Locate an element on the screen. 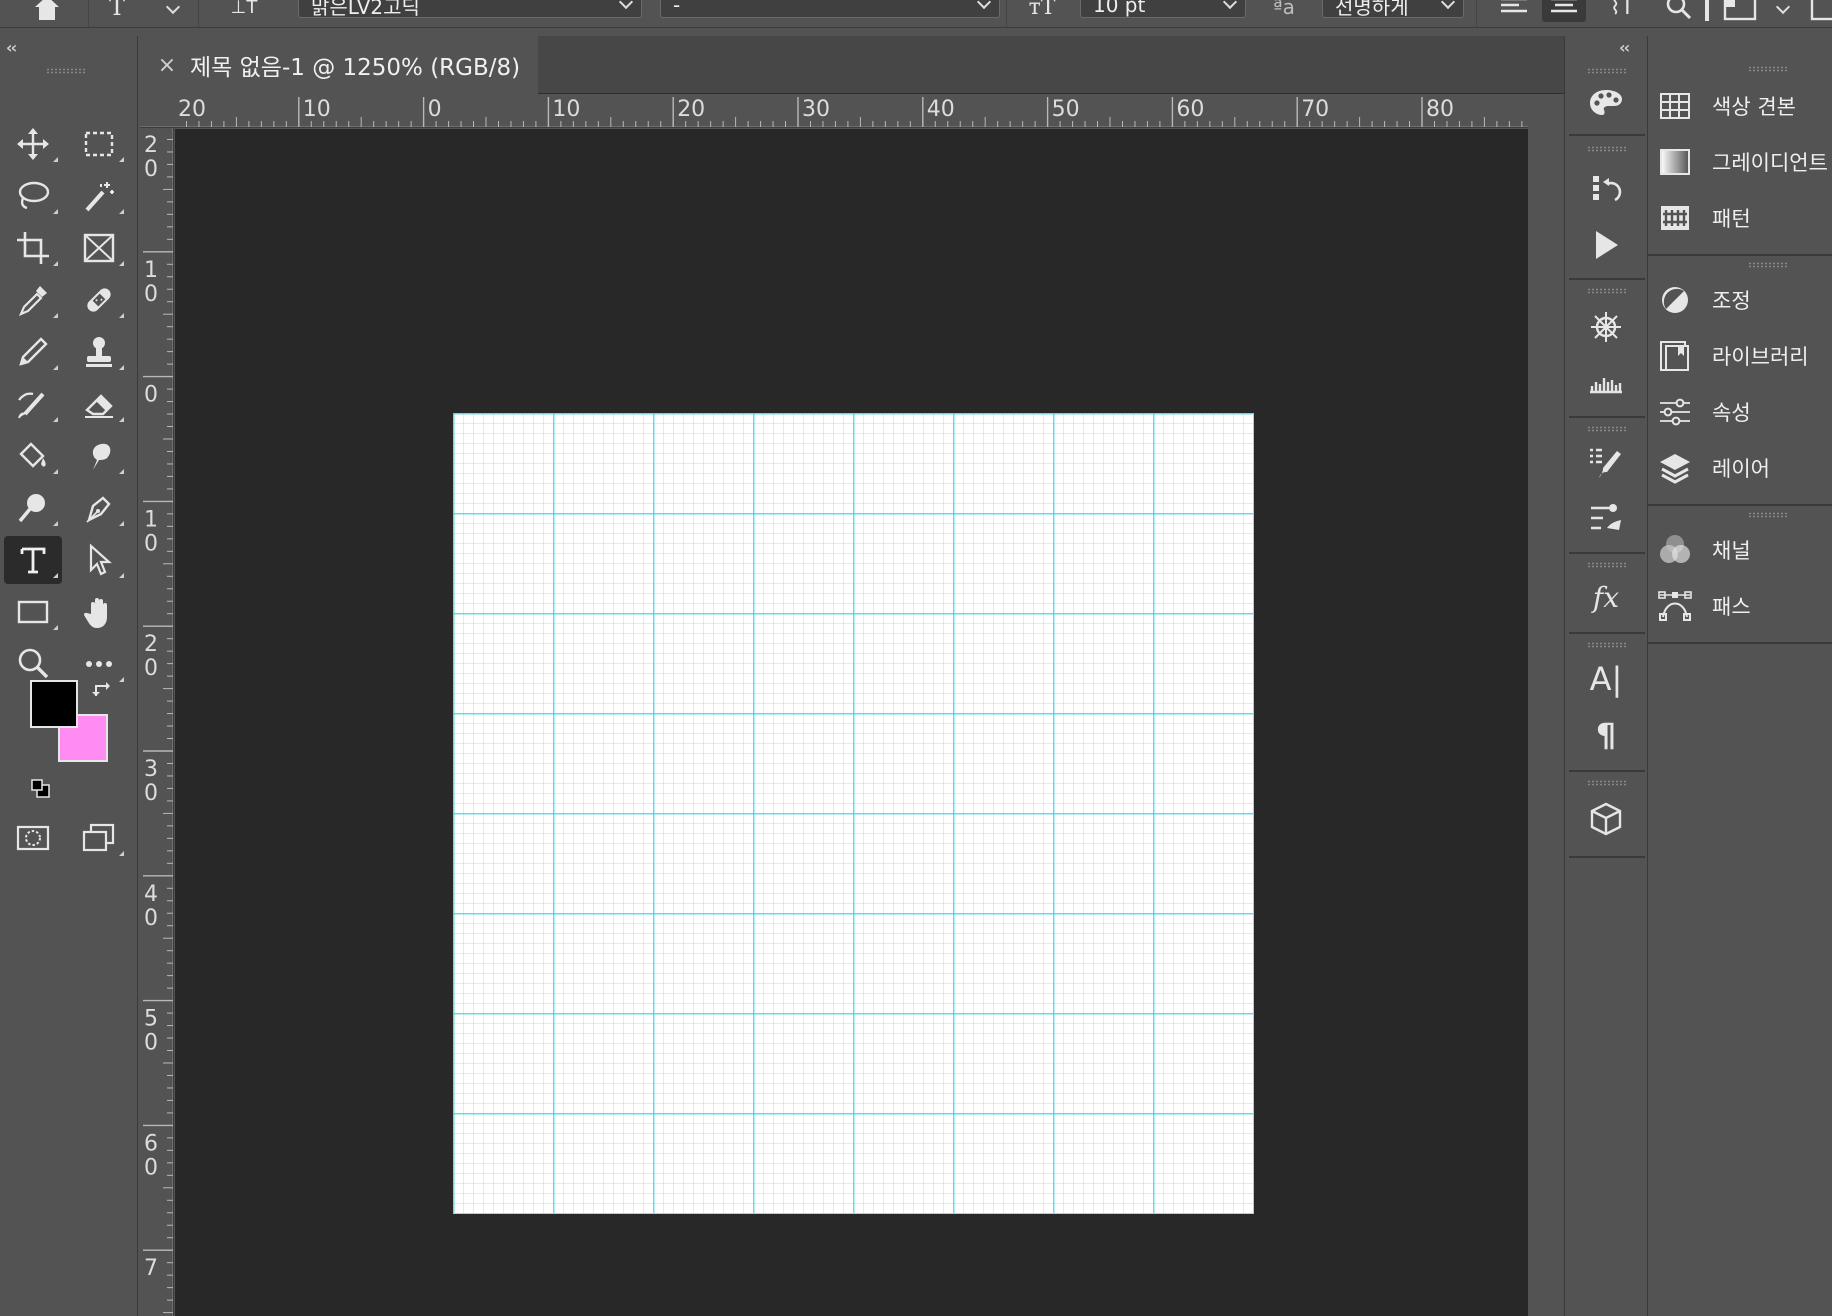 This screenshot has width=1832, height=1316. crop-icon is located at coordinates (33, 248).